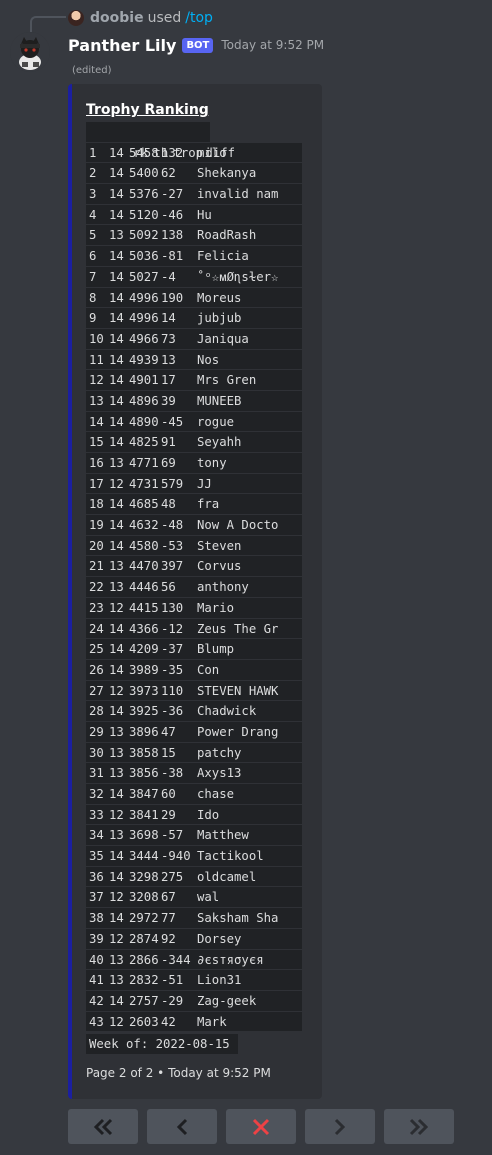 The image size is (492, 1155). Describe the element at coordinates (122, 45) in the screenshot. I see `bot-username: Panther Lily` at that location.